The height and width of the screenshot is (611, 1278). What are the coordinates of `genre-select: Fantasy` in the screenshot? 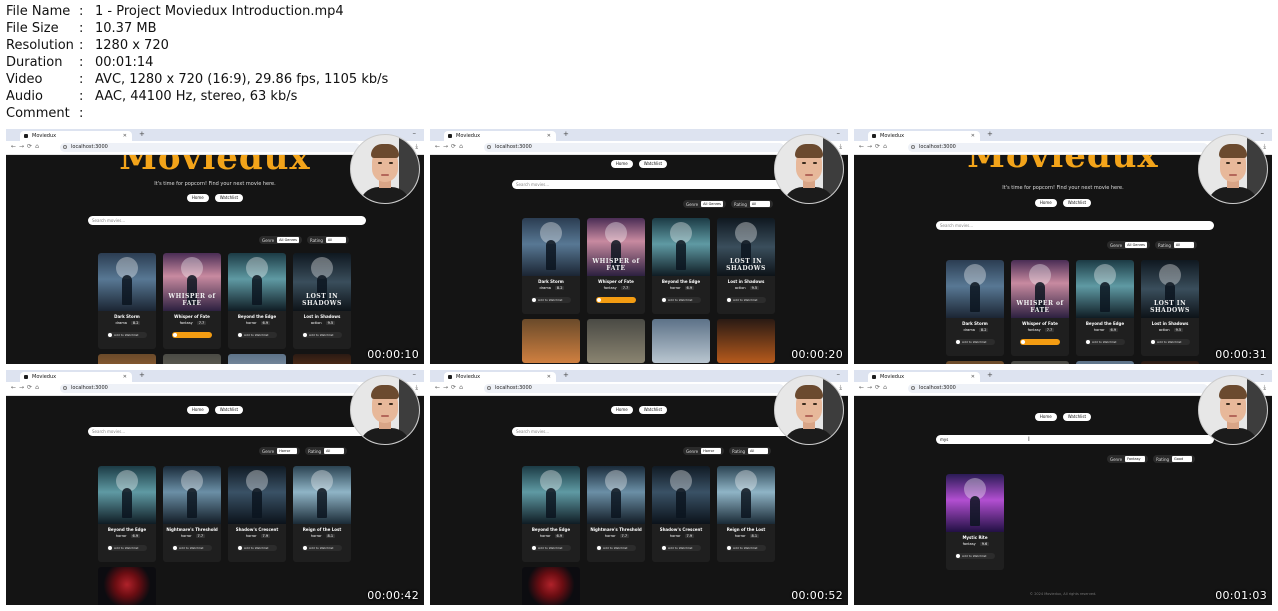 It's located at (1135, 459).